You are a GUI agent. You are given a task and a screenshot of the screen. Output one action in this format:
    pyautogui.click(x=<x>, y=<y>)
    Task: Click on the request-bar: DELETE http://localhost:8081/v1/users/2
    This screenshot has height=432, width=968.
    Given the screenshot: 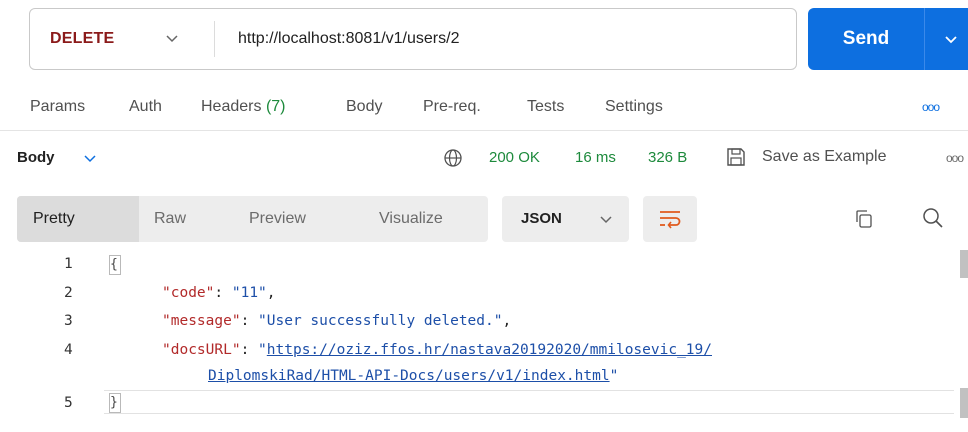 What is the action you would take?
    pyautogui.click(x=413, y=39)
    